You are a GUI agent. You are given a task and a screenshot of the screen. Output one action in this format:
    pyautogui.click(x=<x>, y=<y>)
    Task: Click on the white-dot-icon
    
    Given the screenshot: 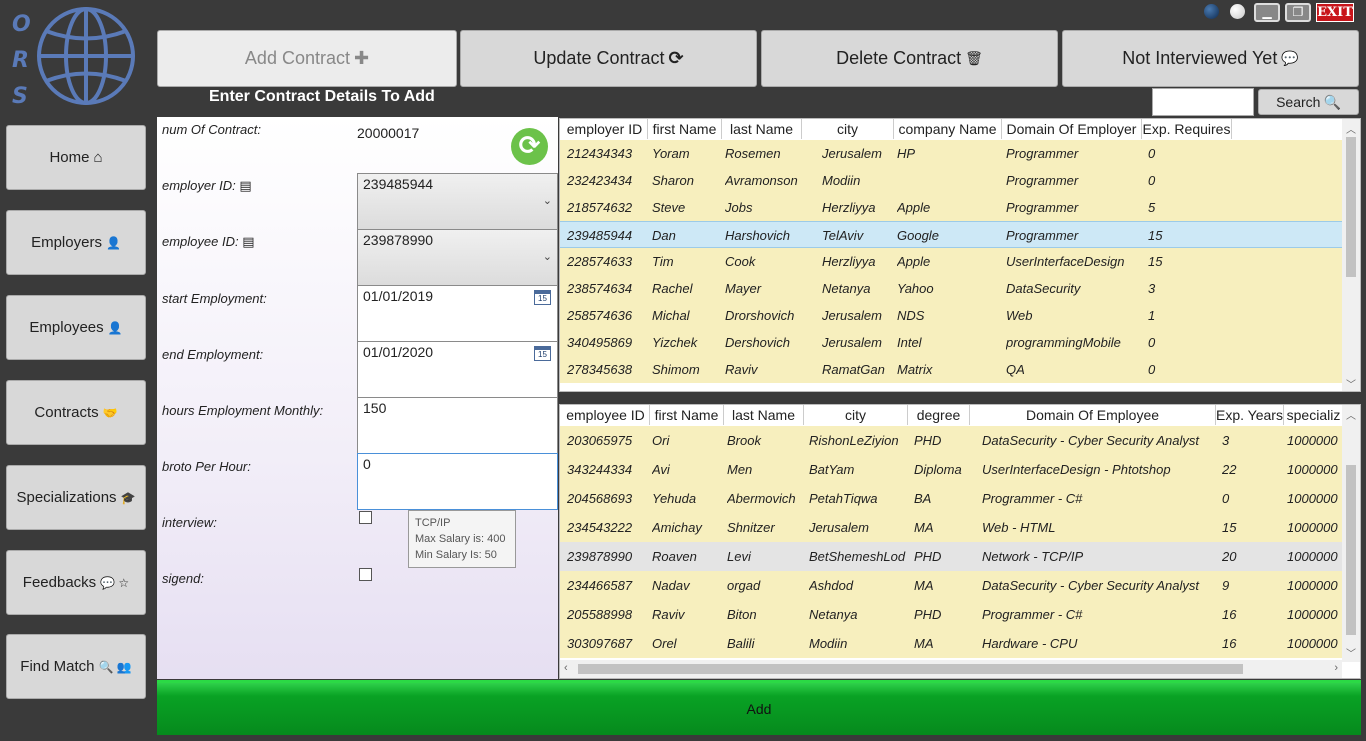 What is the action you would take?
    pyautogui.click(x=1237, y=11)
    